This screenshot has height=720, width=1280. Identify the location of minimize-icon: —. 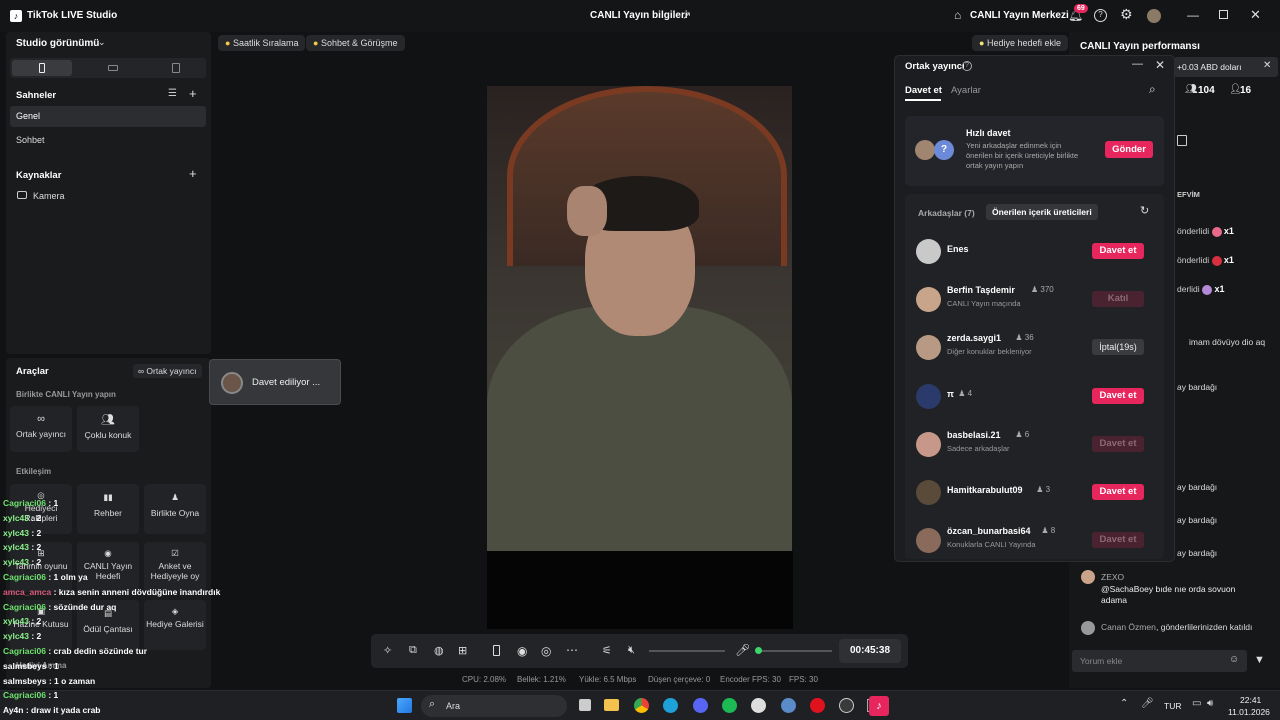
(1193, 15).